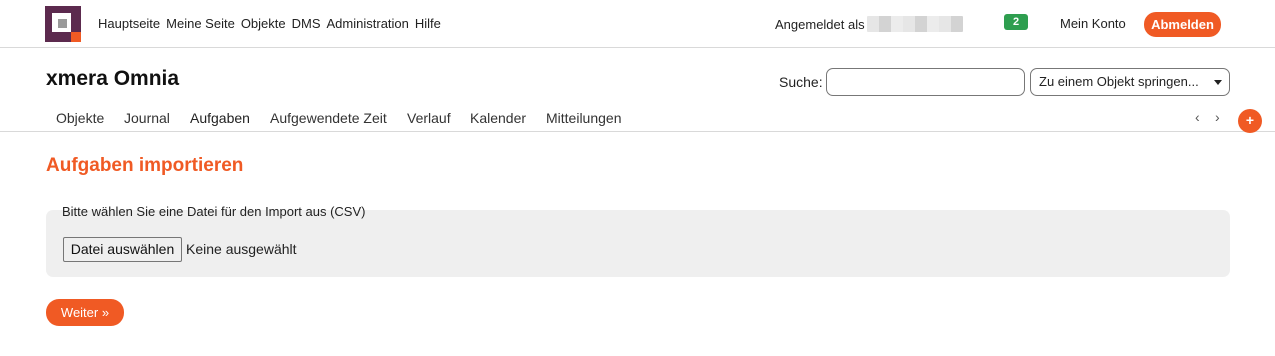 The image size is (1275, 356). What do you see at coordinates (914, 24) in the screenshot?
I see `redacted-username` at bounding box center [914, 24].